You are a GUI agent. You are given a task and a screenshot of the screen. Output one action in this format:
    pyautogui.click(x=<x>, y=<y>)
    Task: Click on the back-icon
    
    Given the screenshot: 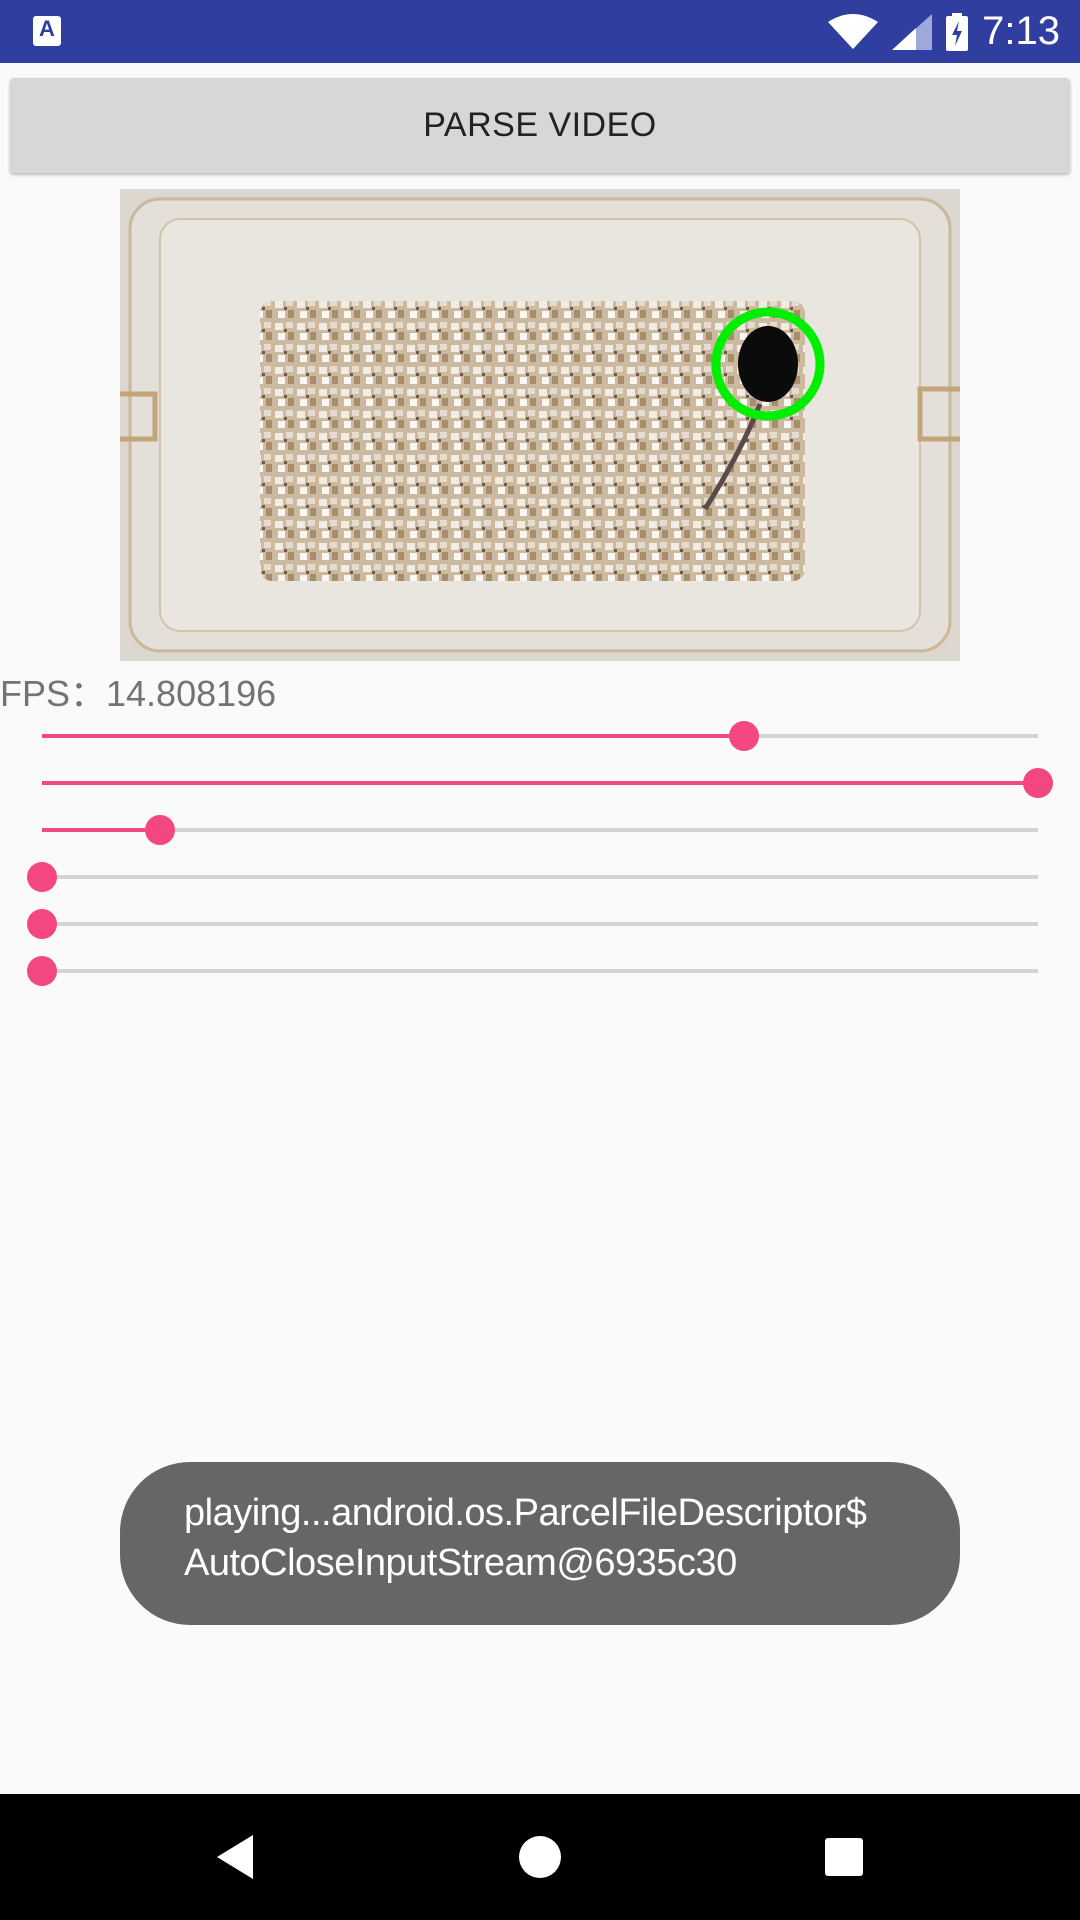 What is the action you would take?
    pyautogui.click(x=235, y=1857)
    